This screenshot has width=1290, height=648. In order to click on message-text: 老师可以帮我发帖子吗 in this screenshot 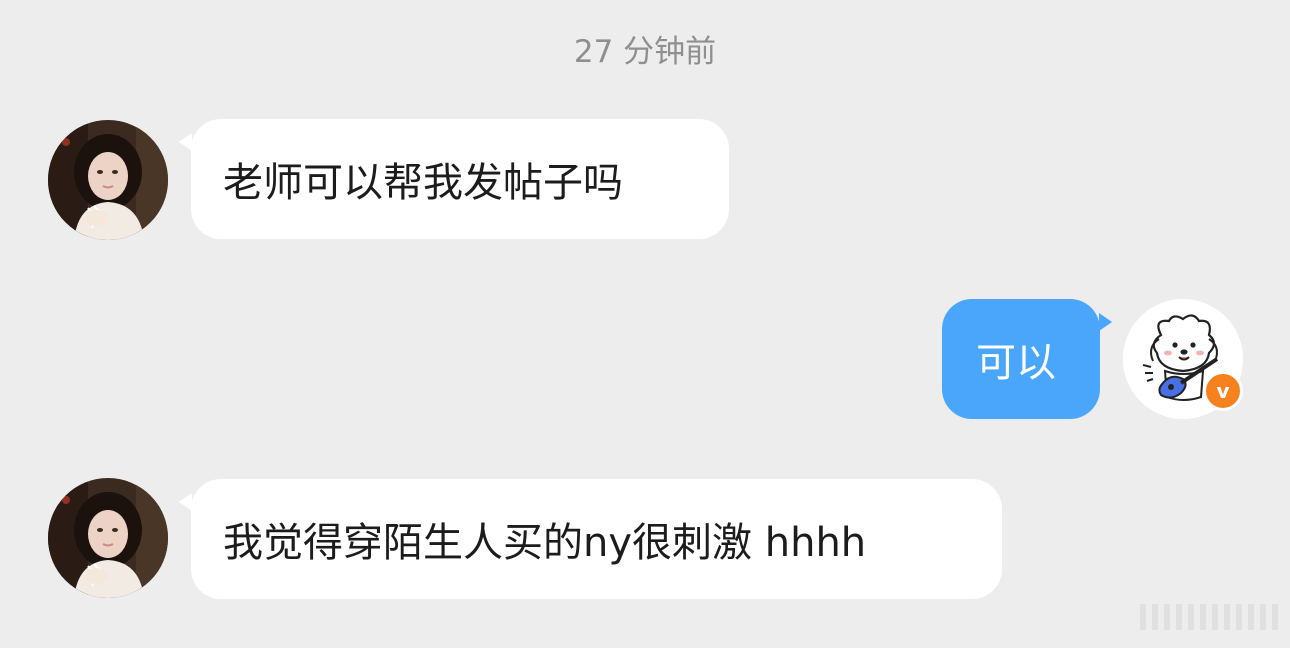, I will do `click(423, 183)`.